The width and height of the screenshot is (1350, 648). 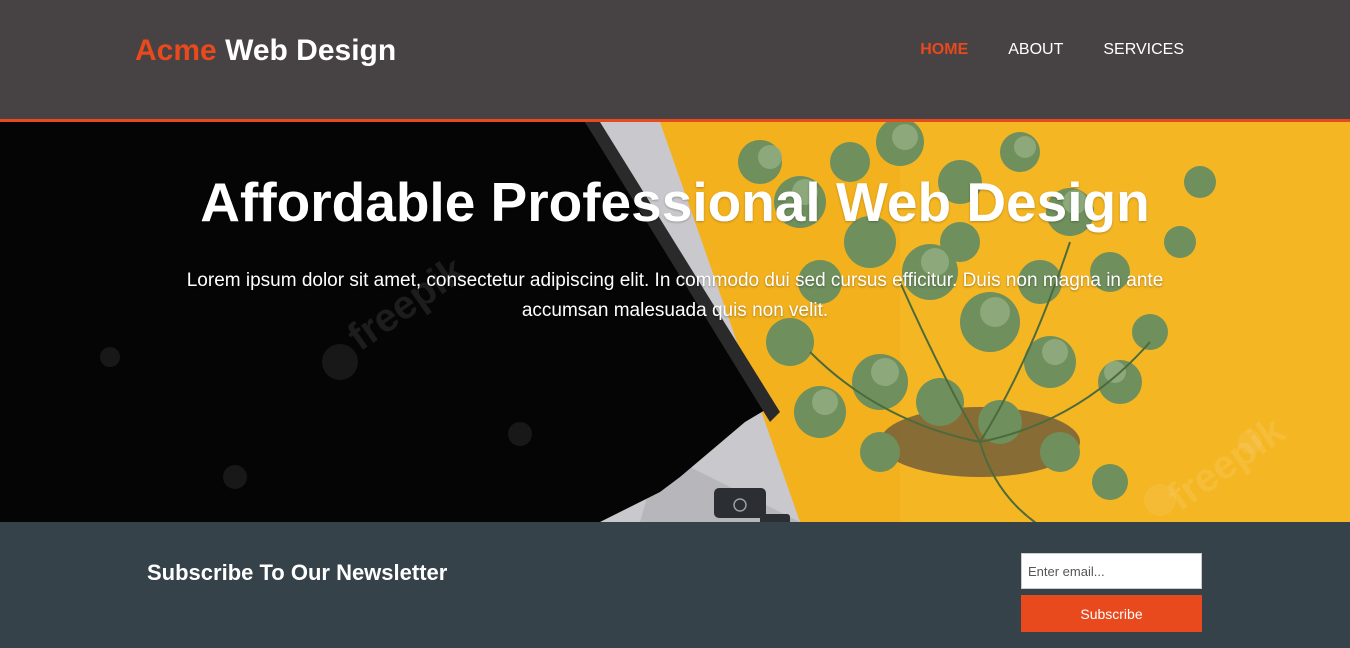 I want to click on nav-item-home: HOME, so click(x=944, y=50).